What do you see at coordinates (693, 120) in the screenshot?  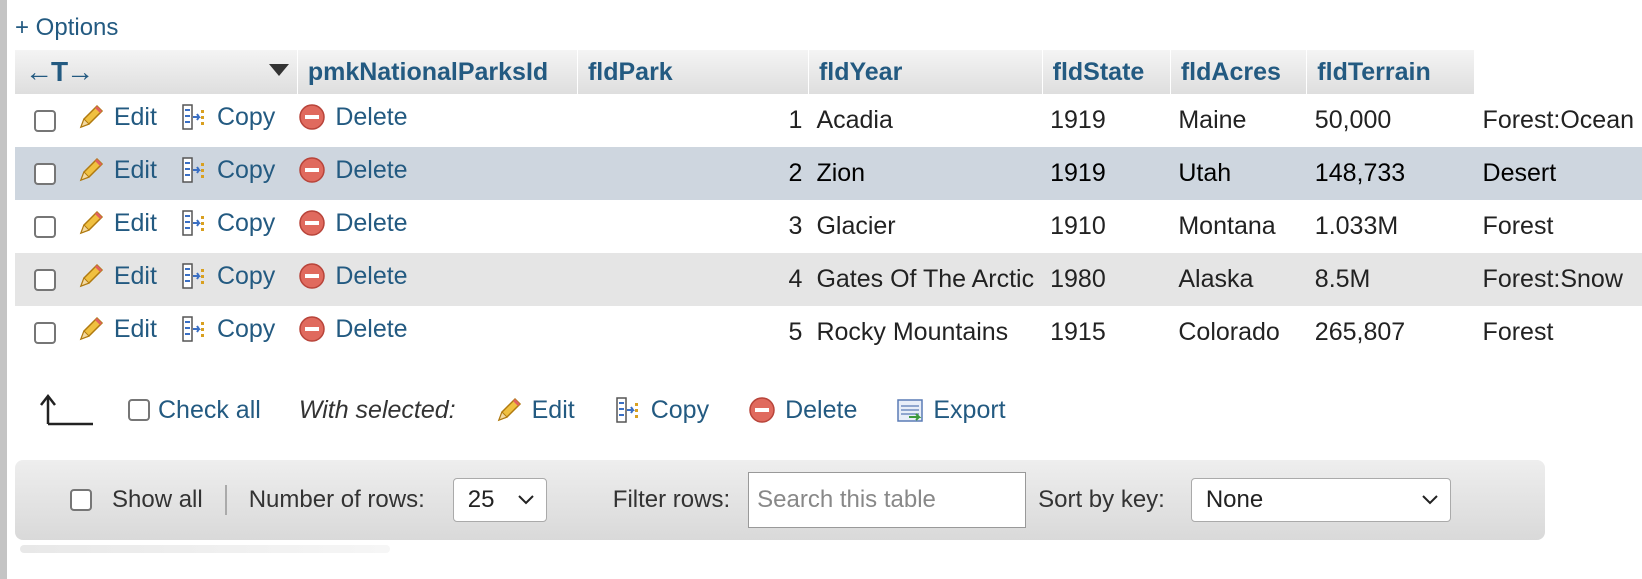 I see `cell-id: 1` at bounding box center [693, 120].